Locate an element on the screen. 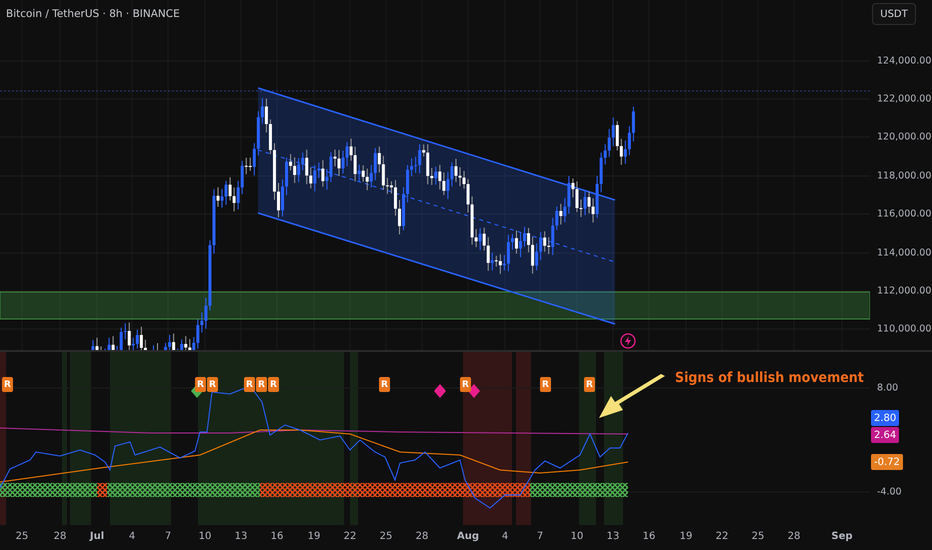 This screenshot has width=932, height=550. price-label: 120,000.00 is located at coordinates (904, 137).